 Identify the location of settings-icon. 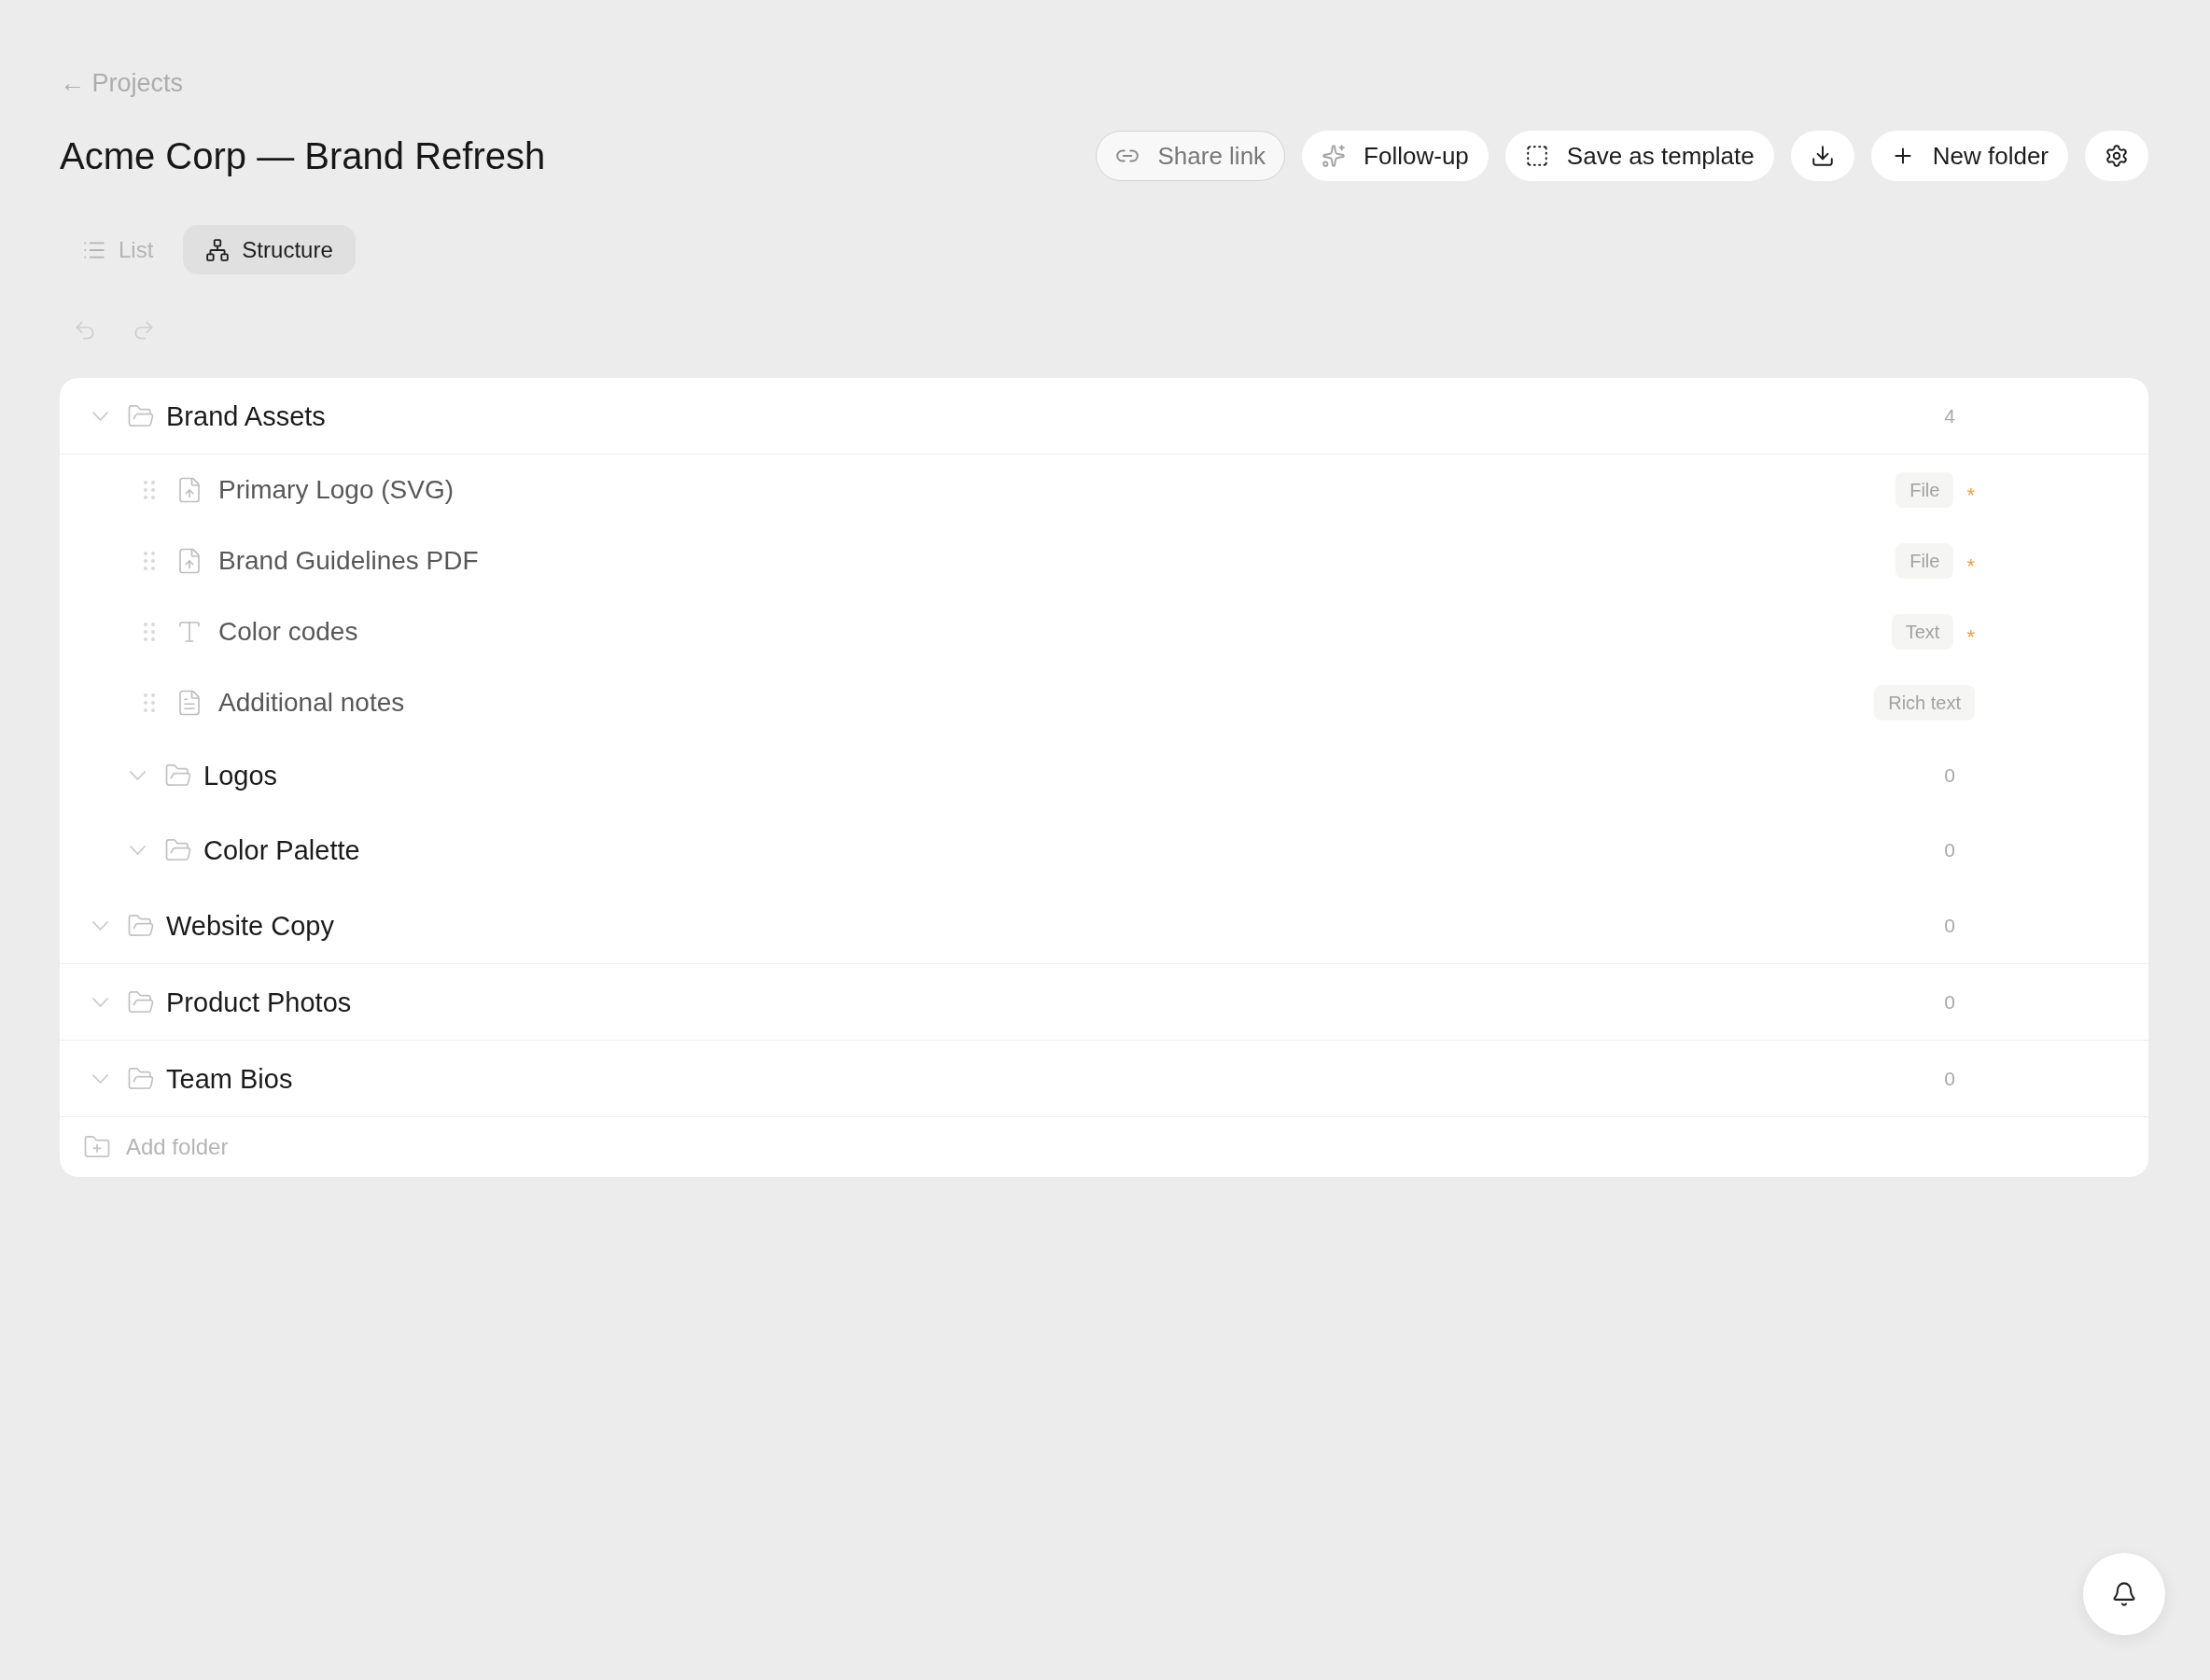
(2117, 156).